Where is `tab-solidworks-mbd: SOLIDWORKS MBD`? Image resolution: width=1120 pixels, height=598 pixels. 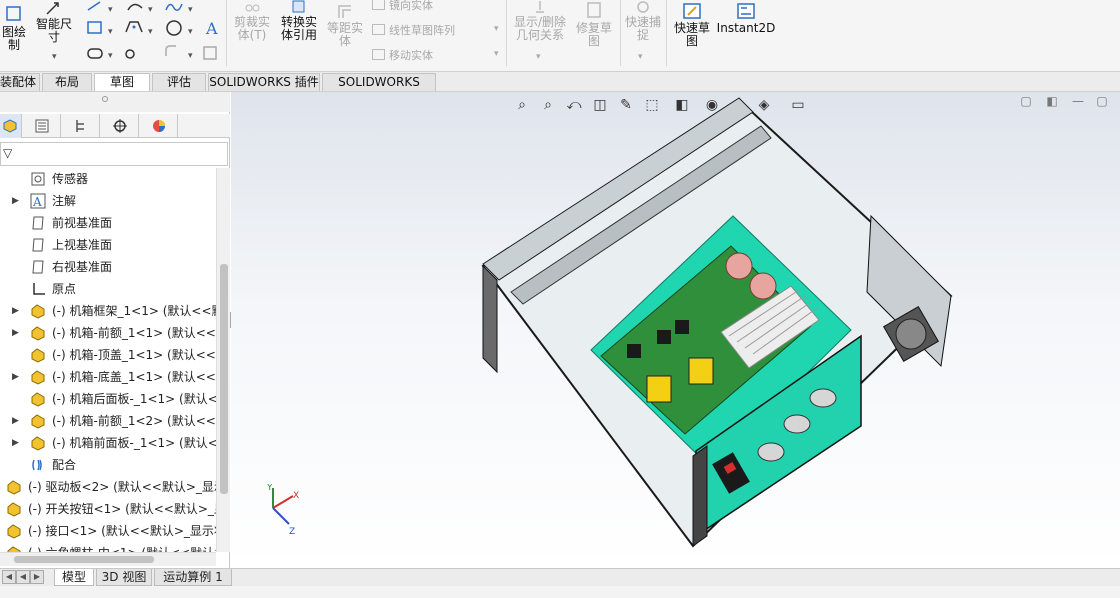
tab-solidworks-mbd: SOLIDWORKS MBD is located at coordinates (379, 89).